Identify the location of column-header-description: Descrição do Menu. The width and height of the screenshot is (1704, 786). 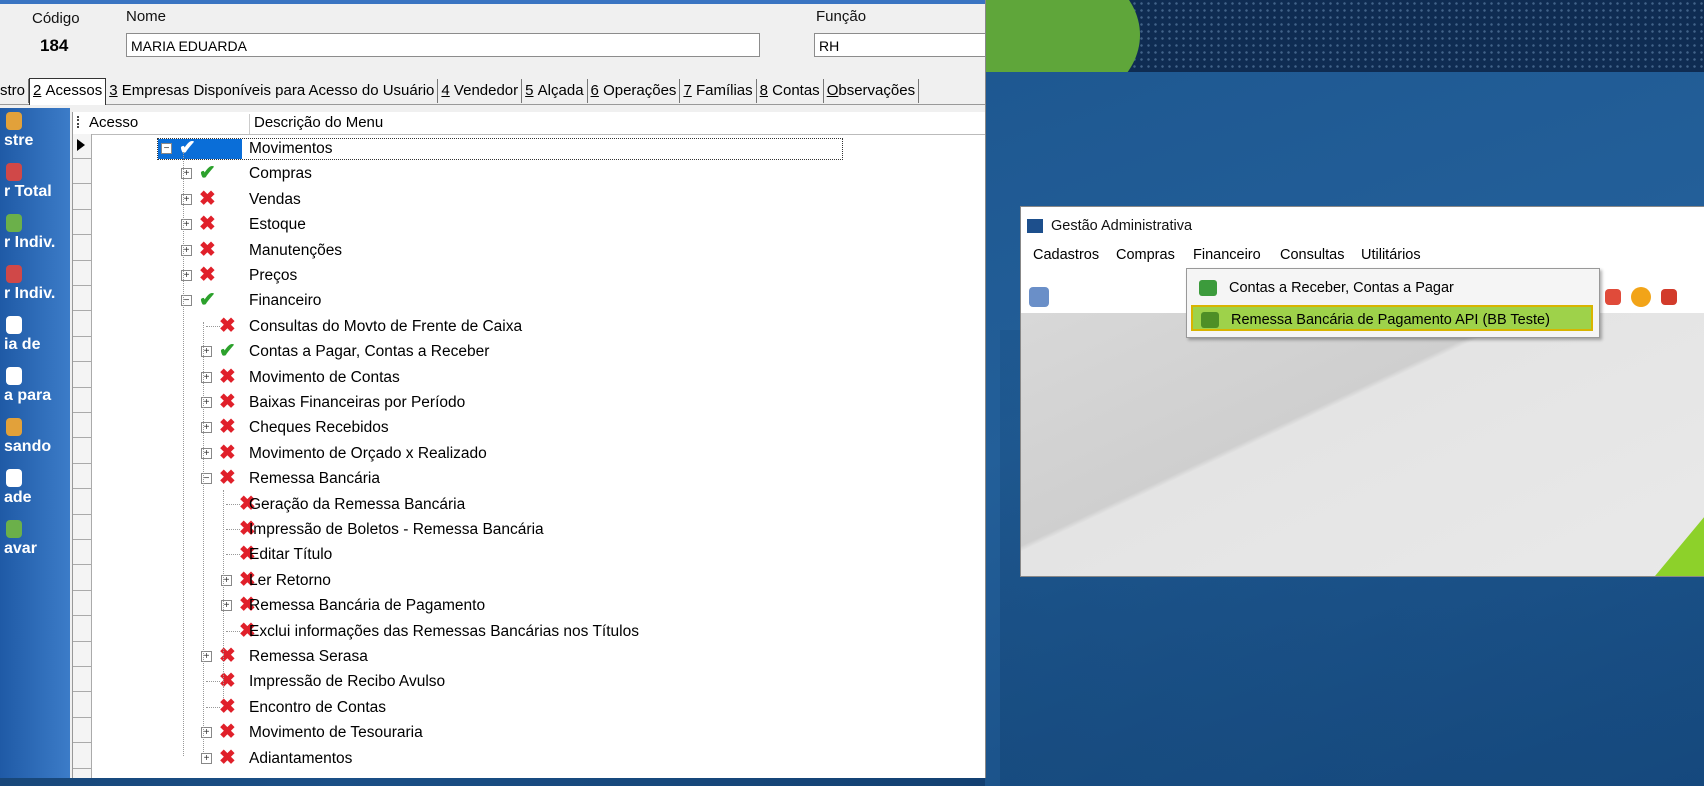
(316, 124).